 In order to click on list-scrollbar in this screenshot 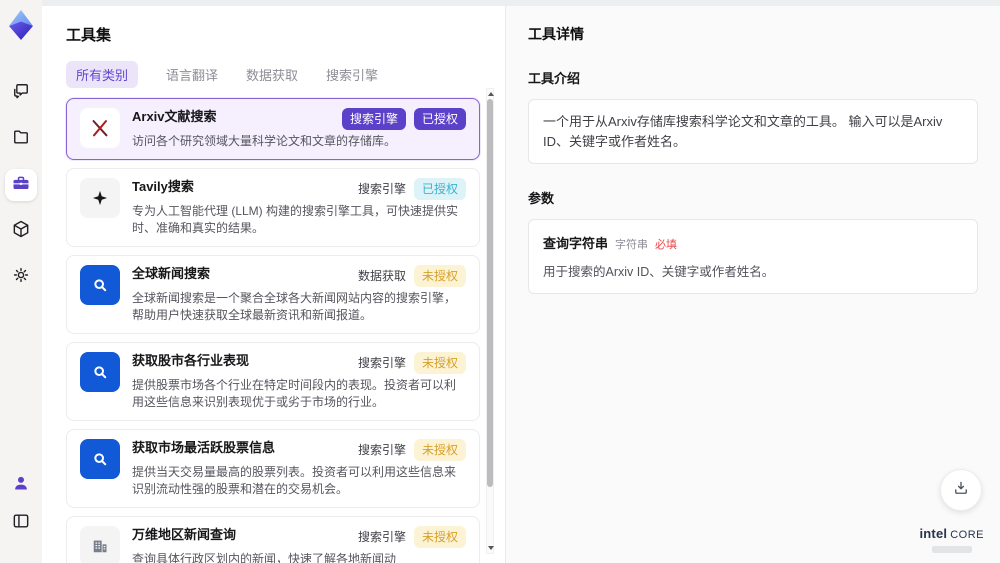, I will do `click(490, 321)`.